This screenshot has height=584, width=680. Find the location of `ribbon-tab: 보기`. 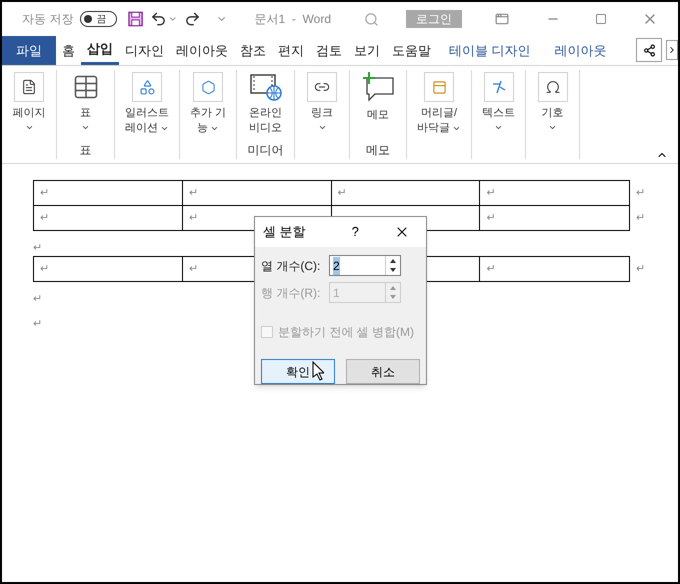

ribbon-tab: 보기 is located at coordinates (367, 50).